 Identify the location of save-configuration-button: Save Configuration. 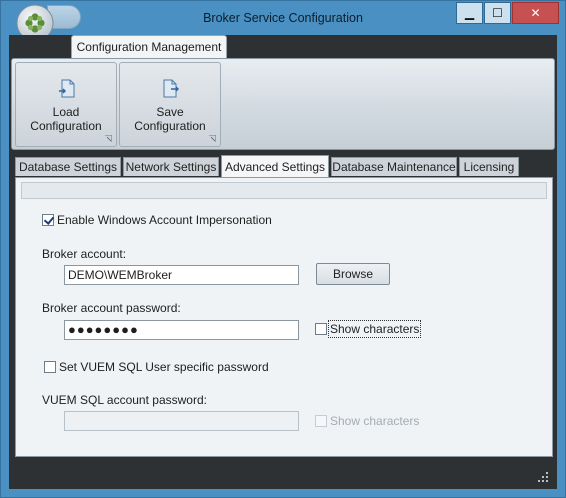
(170, 104).